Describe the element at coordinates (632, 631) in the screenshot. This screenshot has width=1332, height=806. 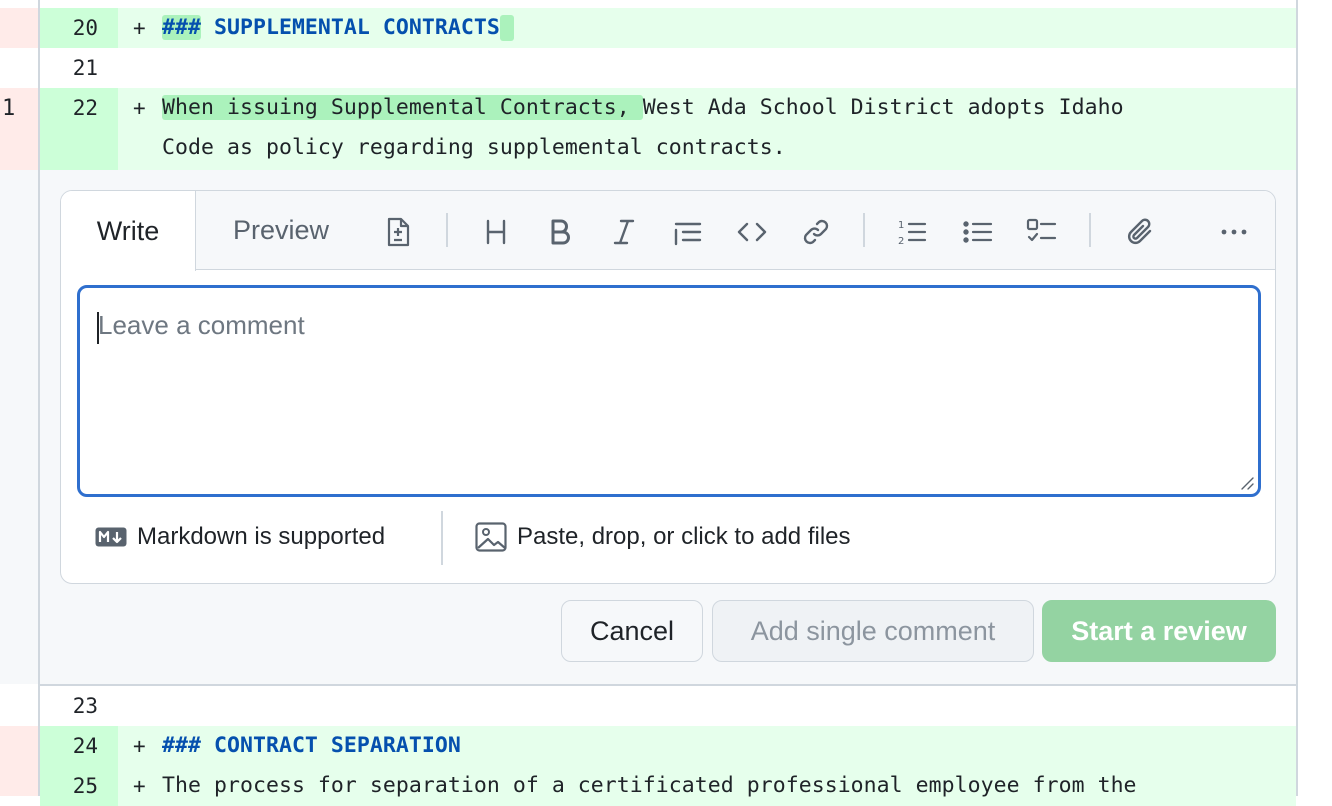
I see `cancel-button: Cancel` at that location.